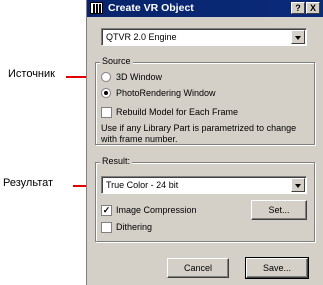 This screenshot has width=323, height=285. What do you see at coordinates (204, 185) in the screenshot?
I see `result-format-select: True Color - 24 bit` at bounding box center [204, 185].